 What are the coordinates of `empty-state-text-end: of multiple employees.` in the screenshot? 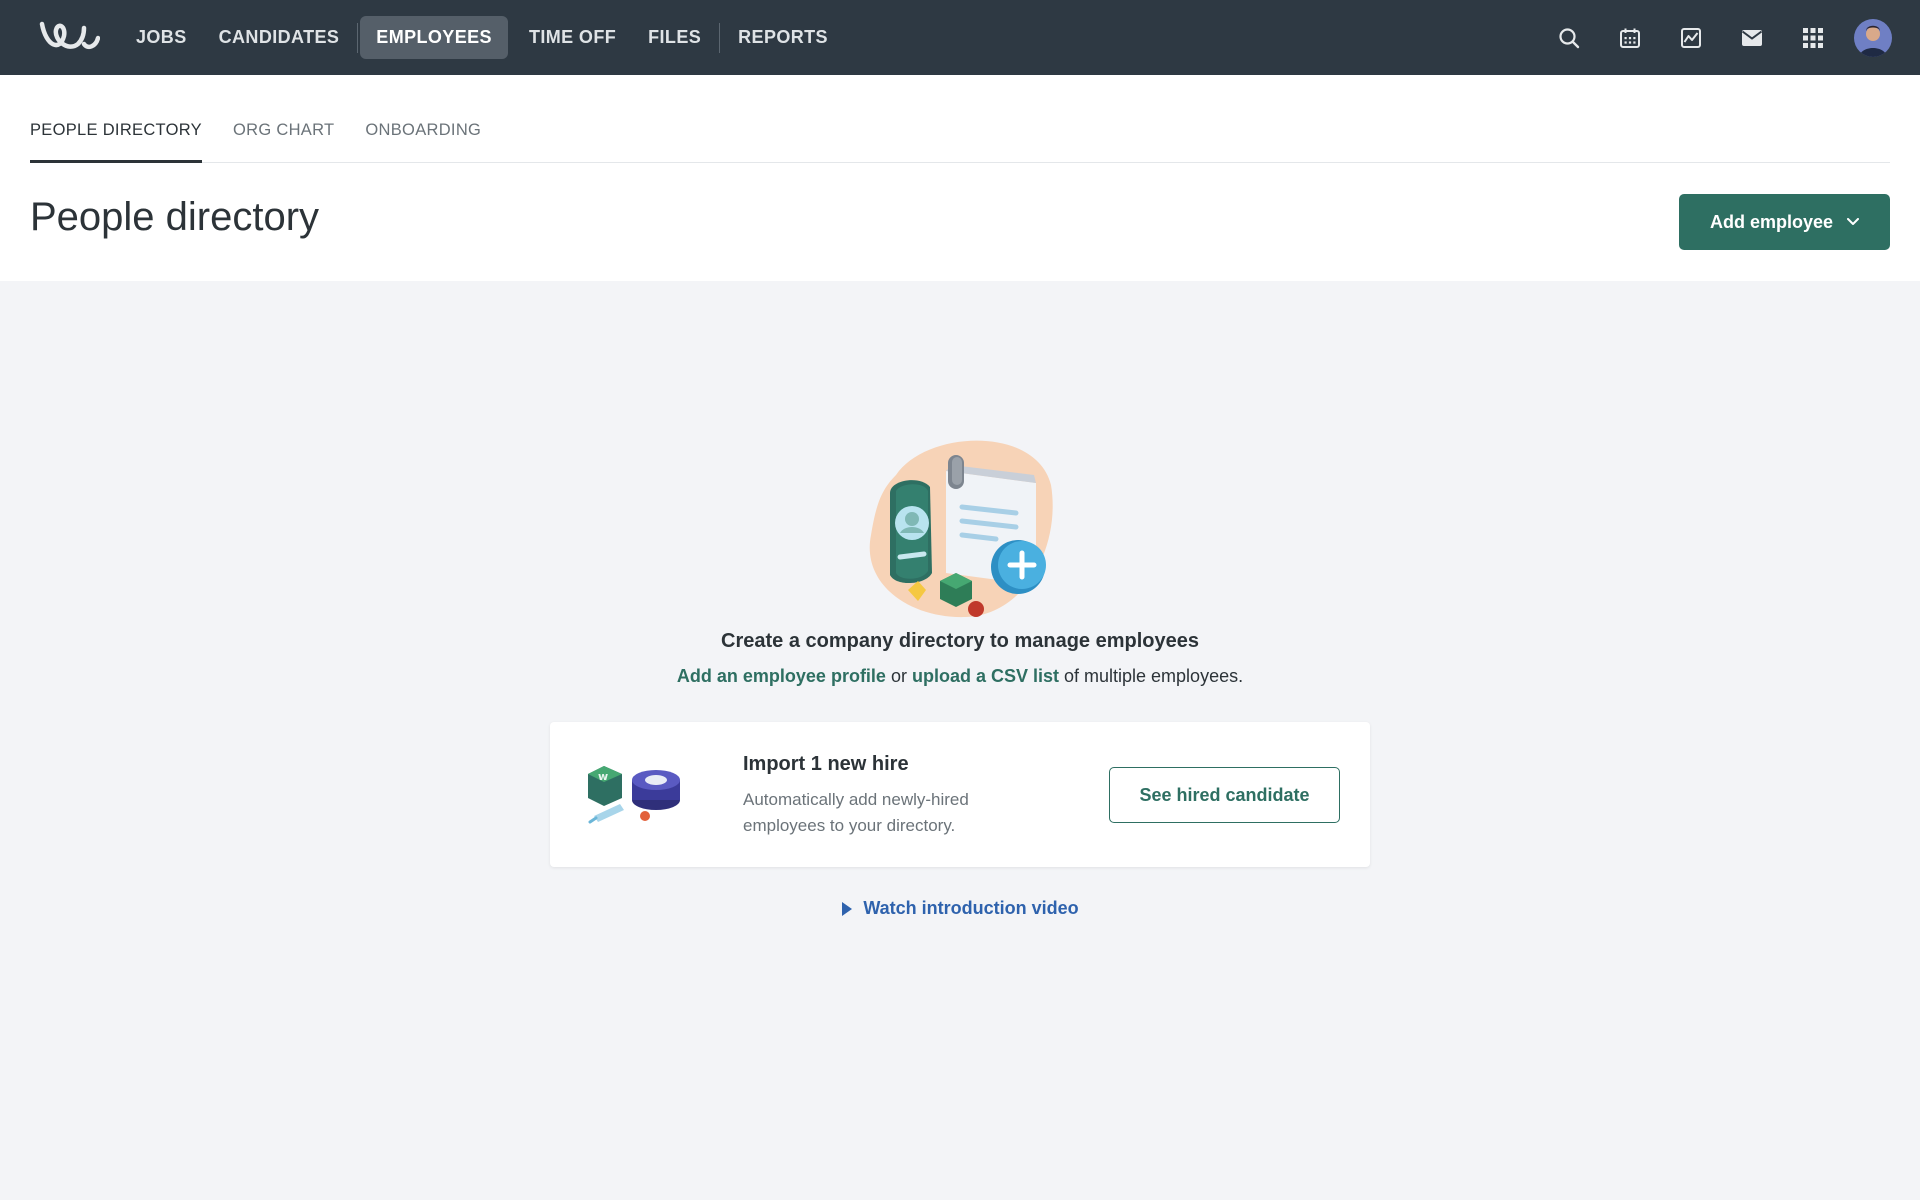 It's located at (1151, 676).